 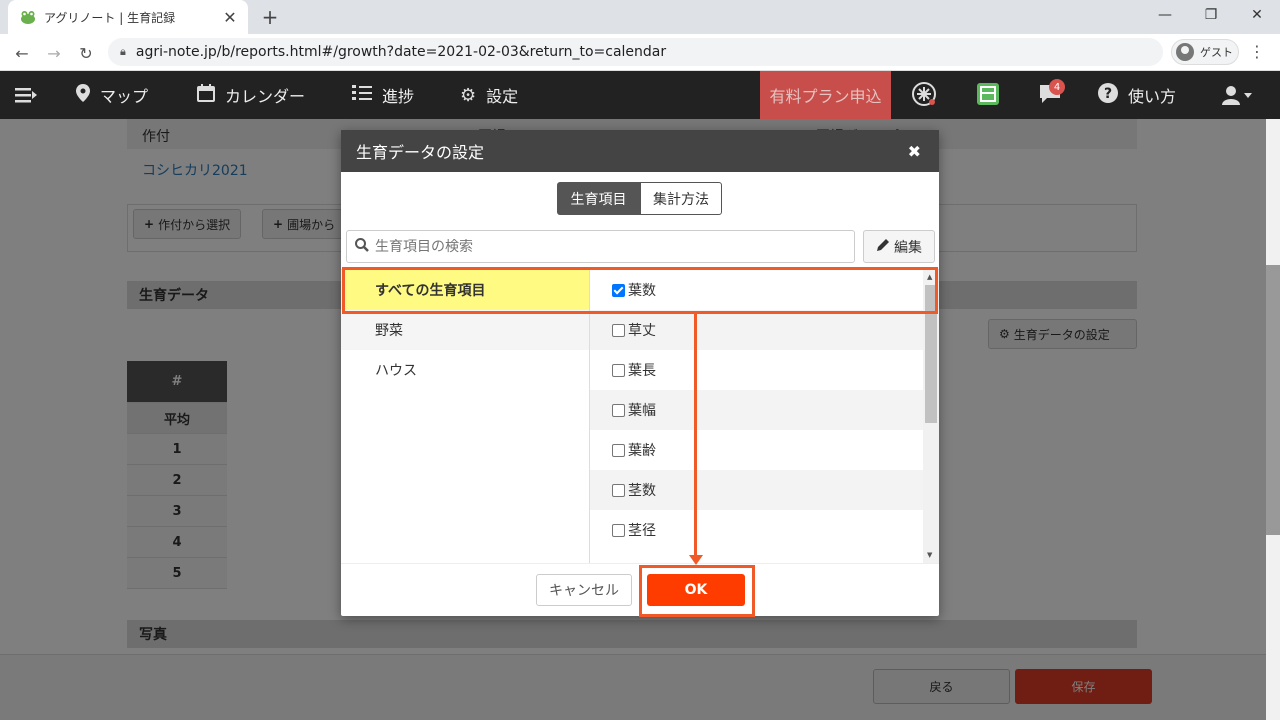 I want to click on nav-label-settings: 設定, so click(x=502, y=96).